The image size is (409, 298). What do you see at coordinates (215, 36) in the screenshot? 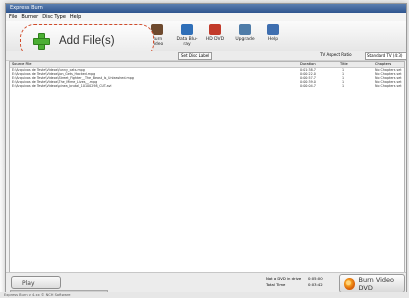
I see `hd-dvd-button: HD DVD` at bounding box center [215, 36].